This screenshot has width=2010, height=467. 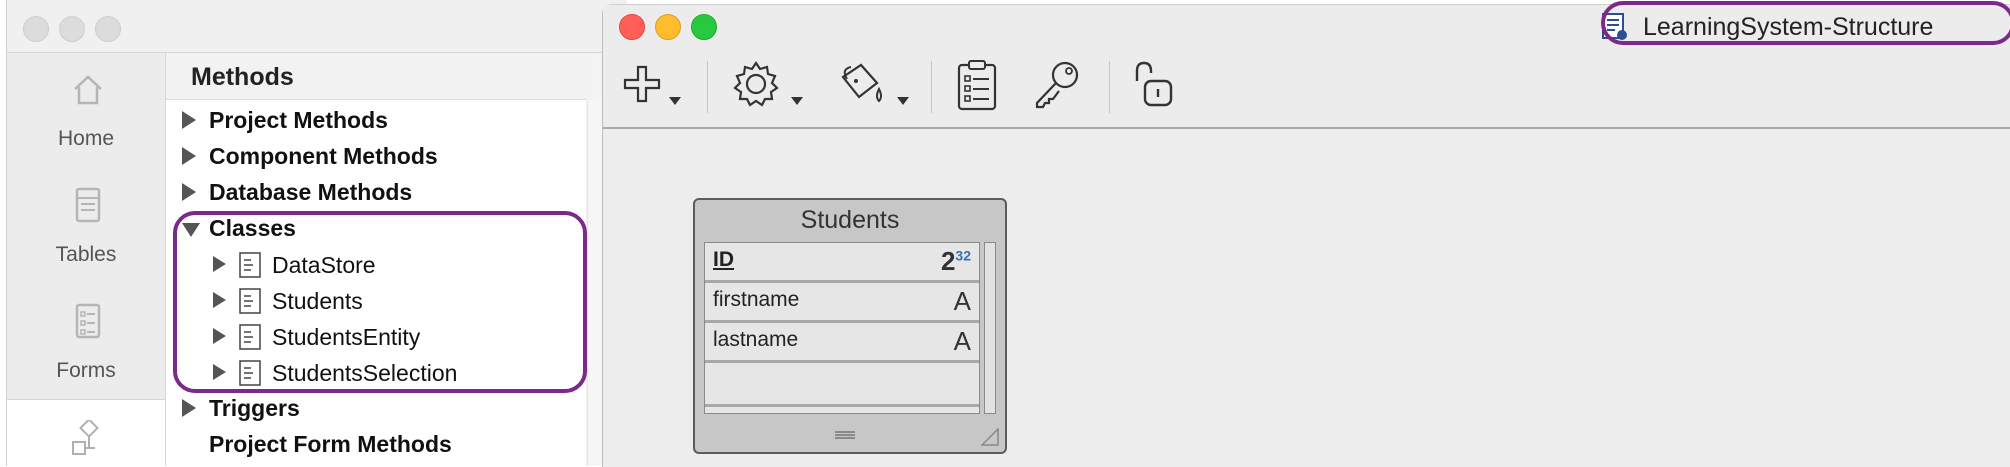 I want to click on clipboard-icon, so click(x=977, y=85).